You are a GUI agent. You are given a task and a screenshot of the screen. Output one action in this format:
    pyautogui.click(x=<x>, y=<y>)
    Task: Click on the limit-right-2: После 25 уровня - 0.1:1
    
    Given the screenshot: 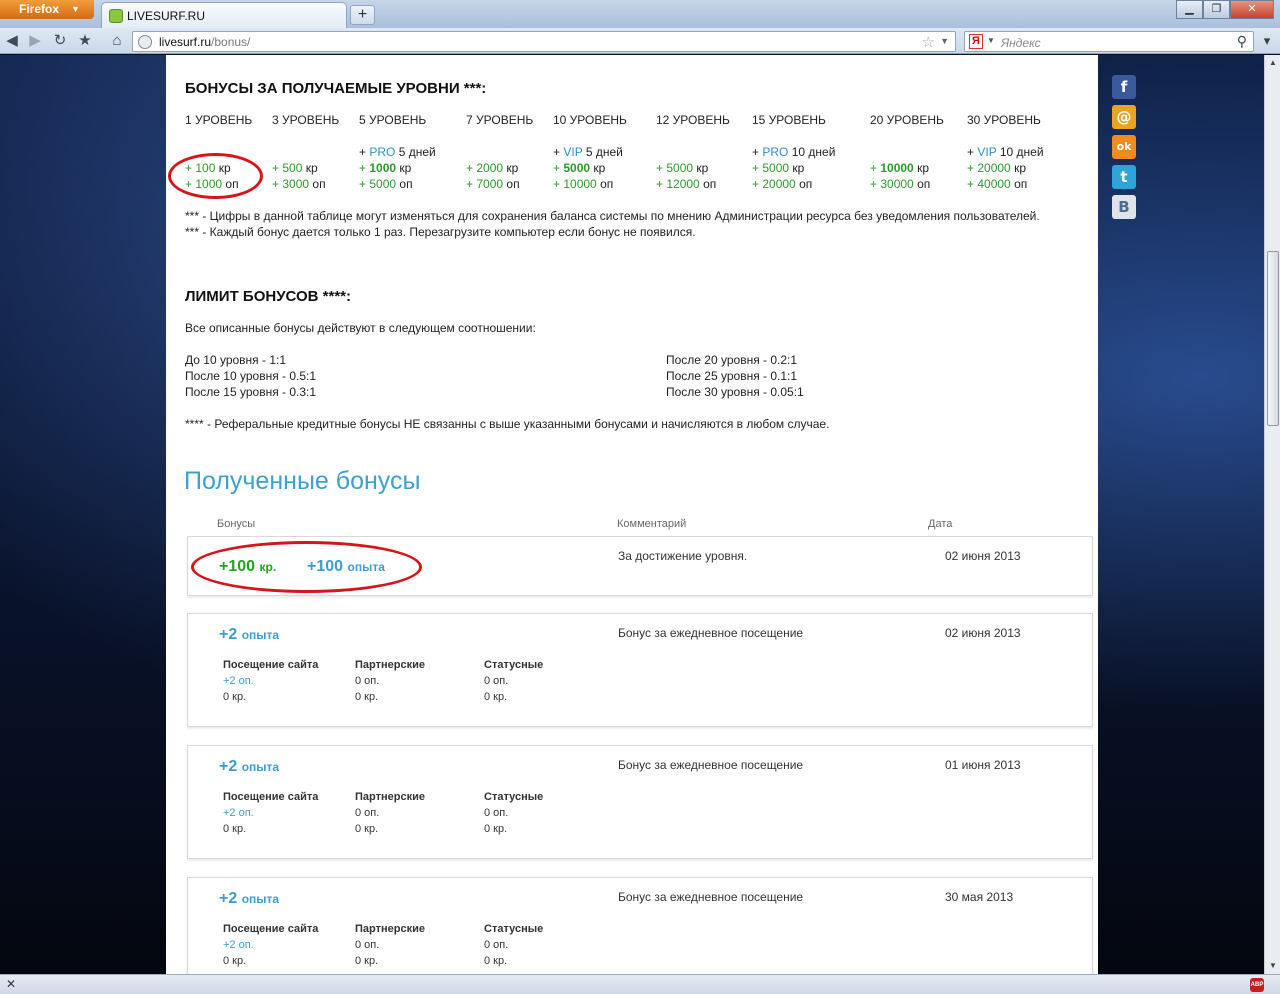 What is the action you would take?
    pyautogui.click(x=732, y=376)
    